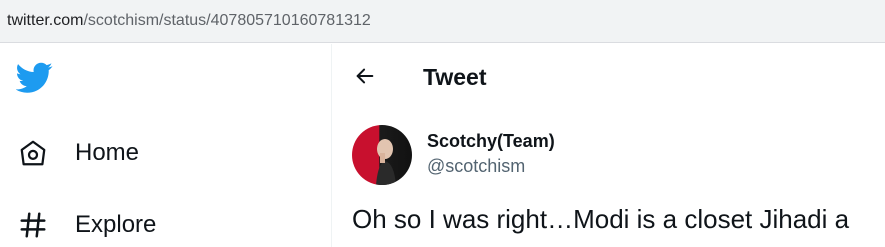 This screenshot has height=247, width=885. Describe the element at coordinates (33, 153) in the screenshot. I see `home-icon` at that location.